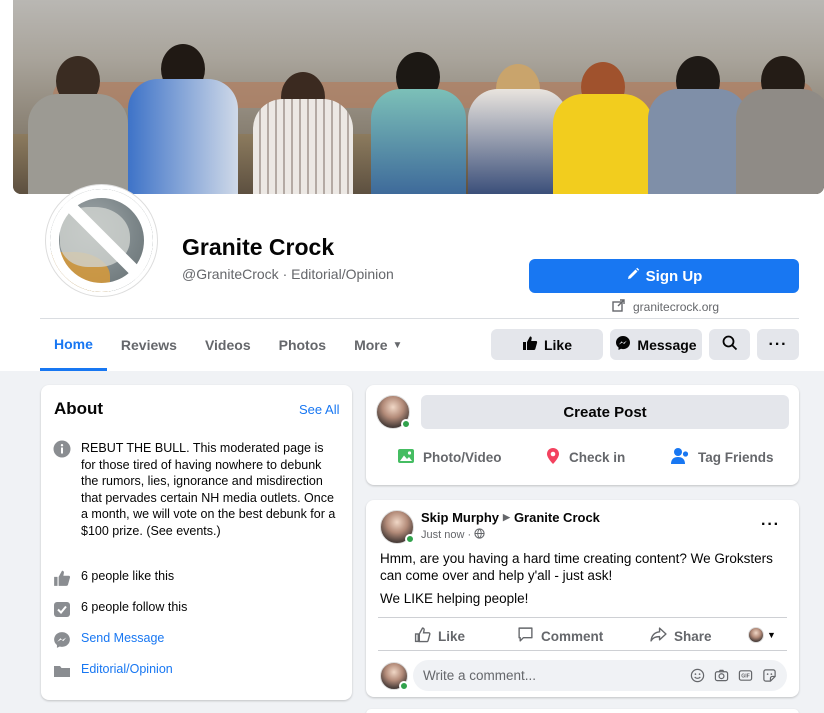  Describe the element at coordinates (697, 677) in the screenshot. I see `emoji-icon` at that location.